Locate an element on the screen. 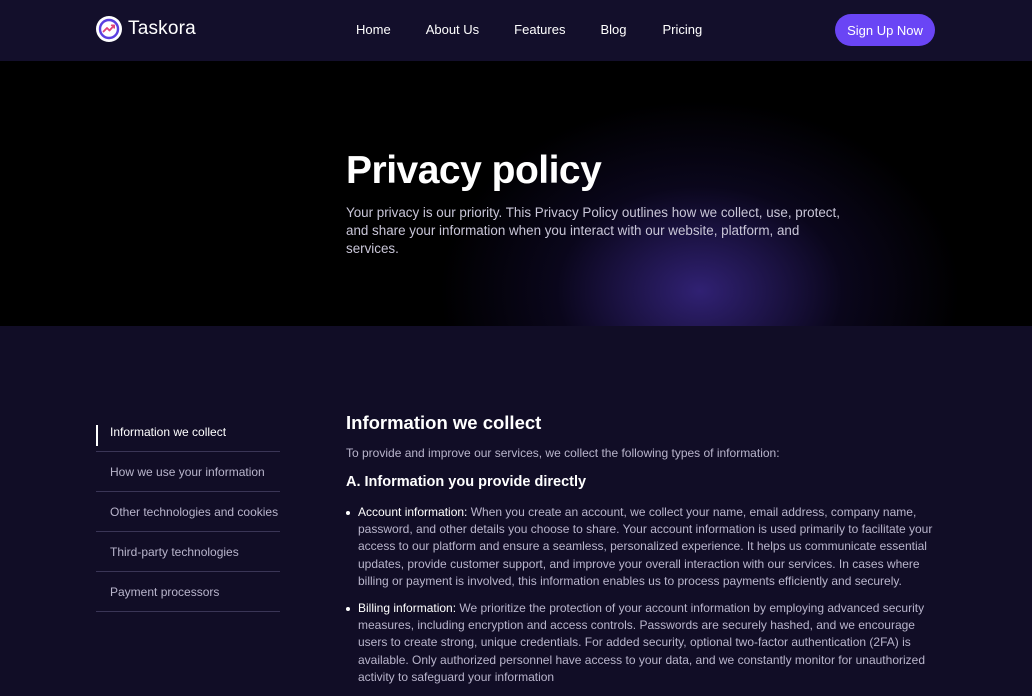 The width and height of the screenshot is (1032, 696). toc-item-label: Other technologies and cookies is located at coordinates (194, 511).